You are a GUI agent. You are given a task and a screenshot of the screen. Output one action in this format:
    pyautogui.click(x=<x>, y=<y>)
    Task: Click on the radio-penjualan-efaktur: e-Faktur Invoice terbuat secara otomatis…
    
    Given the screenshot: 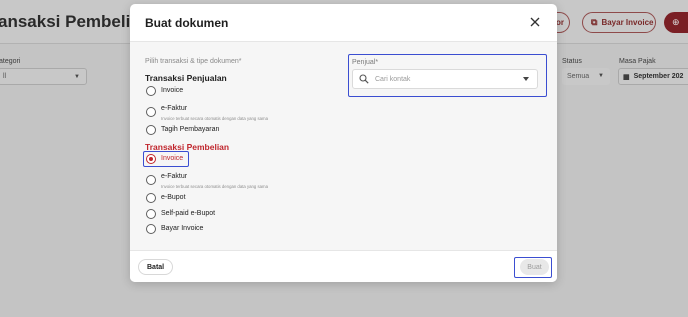 What is the action you would take?
    pyautogui.click(x=207, y=112)
    